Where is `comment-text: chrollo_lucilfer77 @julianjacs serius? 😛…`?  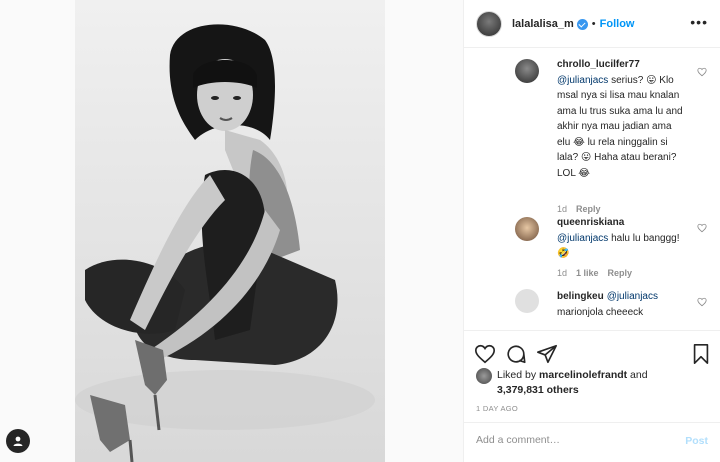
comment-text: chrollo_lucilfer77 @julianjacs serius? 😛… is located at coordinates (621, 119).